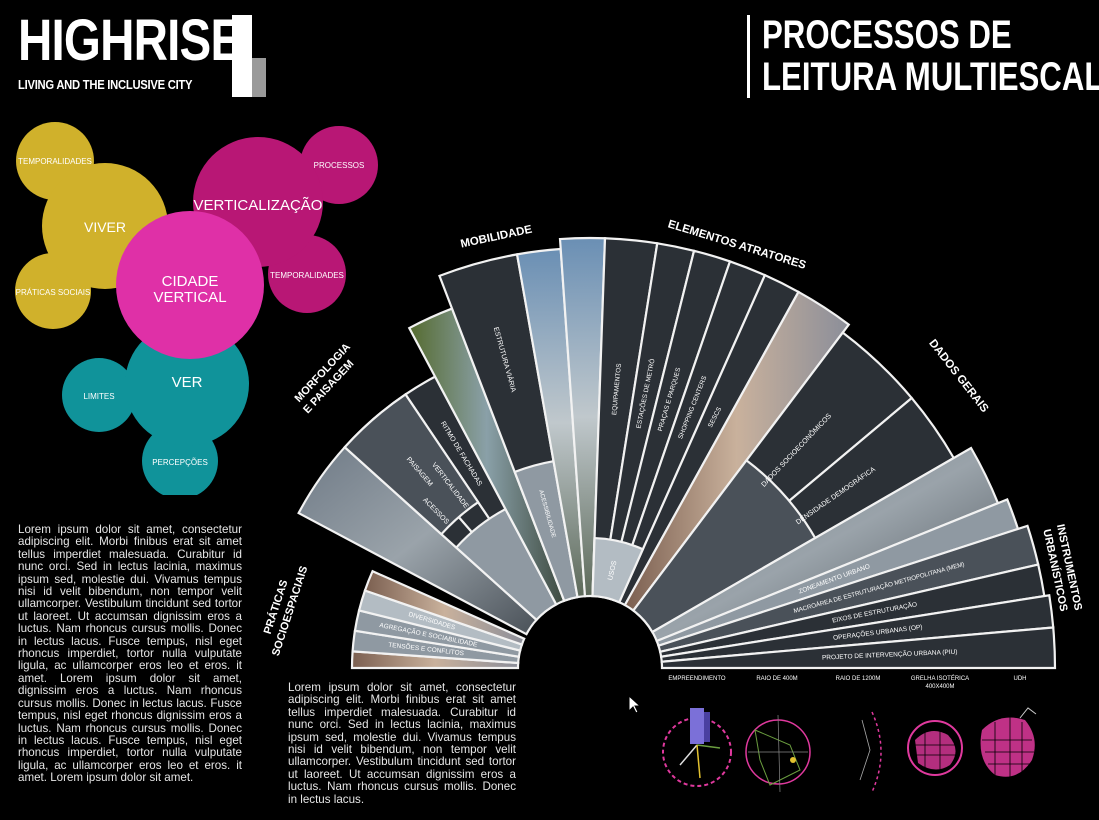 This screenshot has width=1099, height=820. Describe the element at coordinates (697, 679) in the screenshot. I see `scale-label-empreendimento: EMPREENDIMENTO` at that location.